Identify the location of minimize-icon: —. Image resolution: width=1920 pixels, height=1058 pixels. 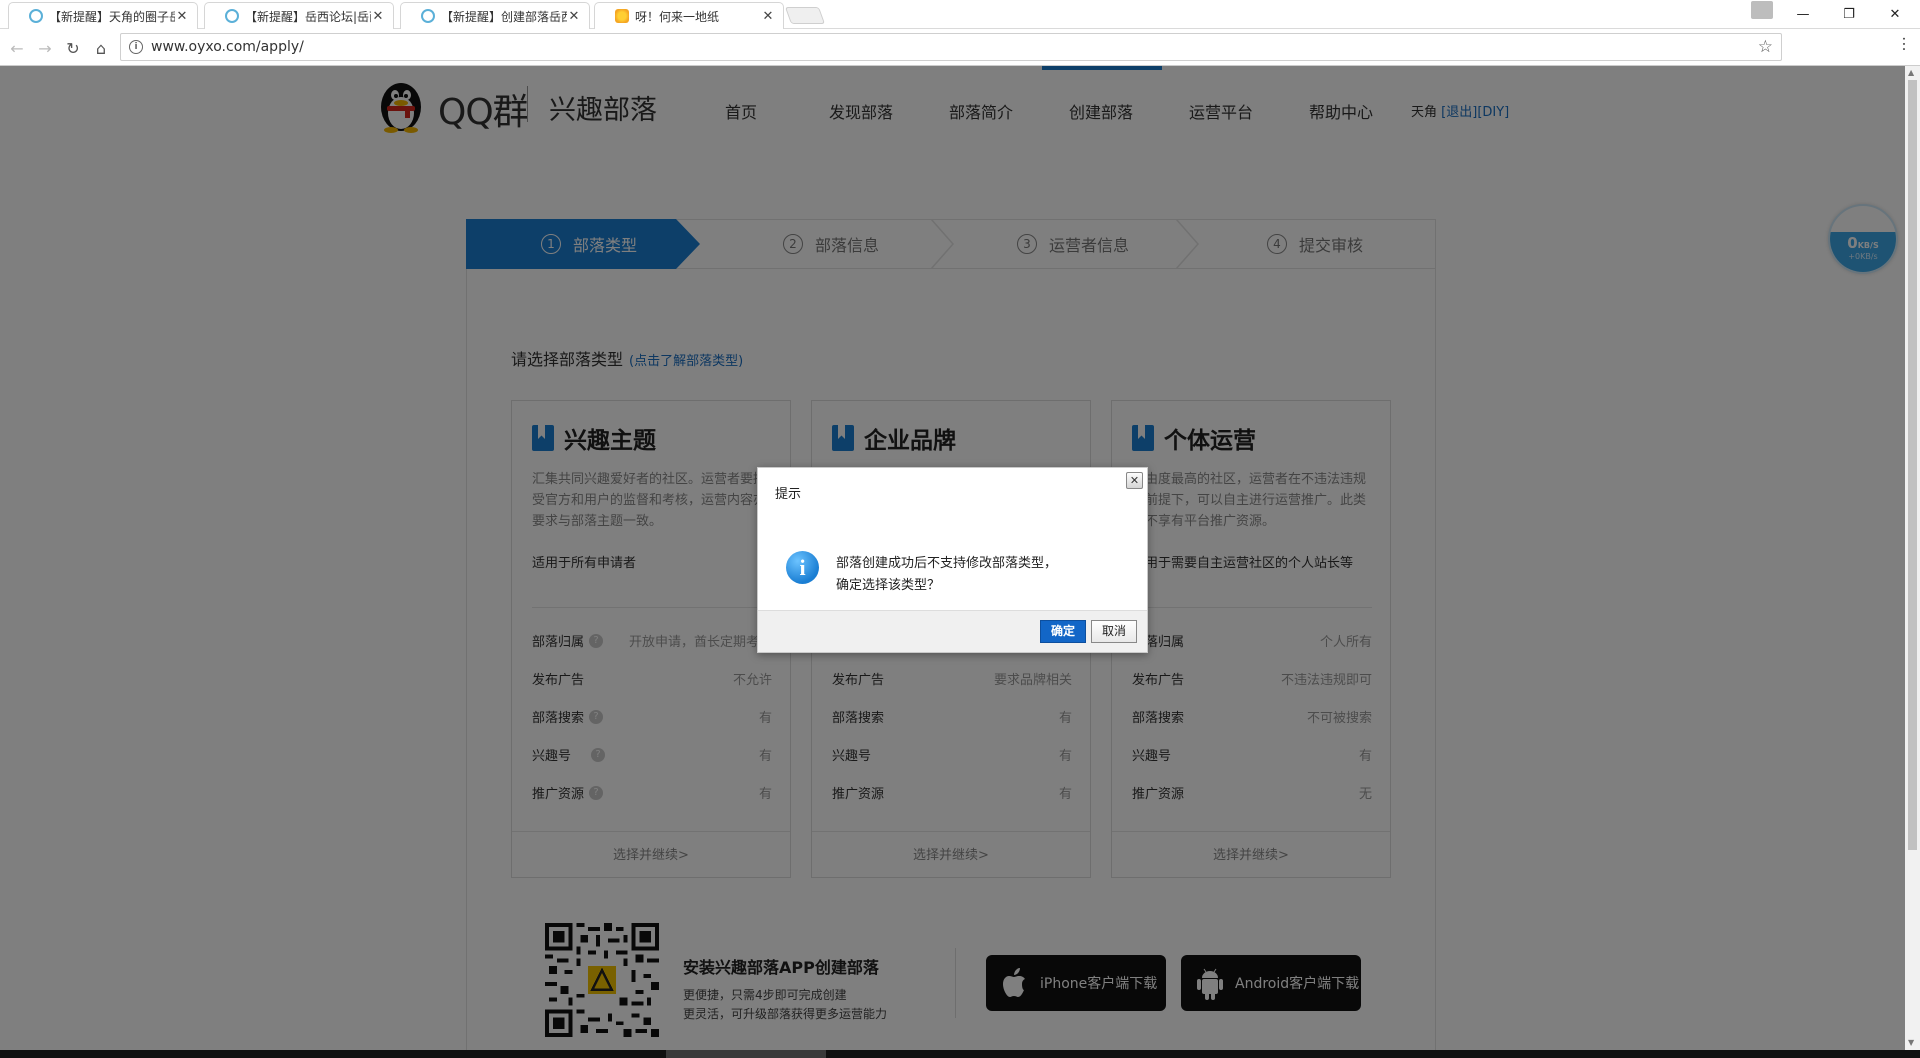
(1803, 14).